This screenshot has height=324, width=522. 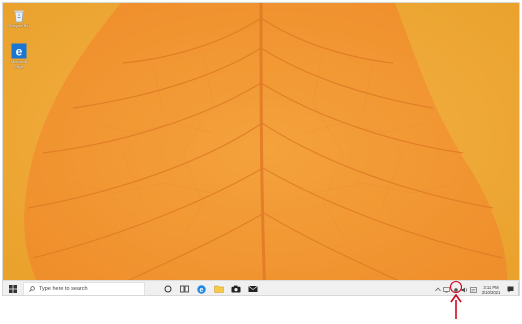 I want to click on system-tray: 3:11 PM 3/10/2021, so click(x=476, y=288).